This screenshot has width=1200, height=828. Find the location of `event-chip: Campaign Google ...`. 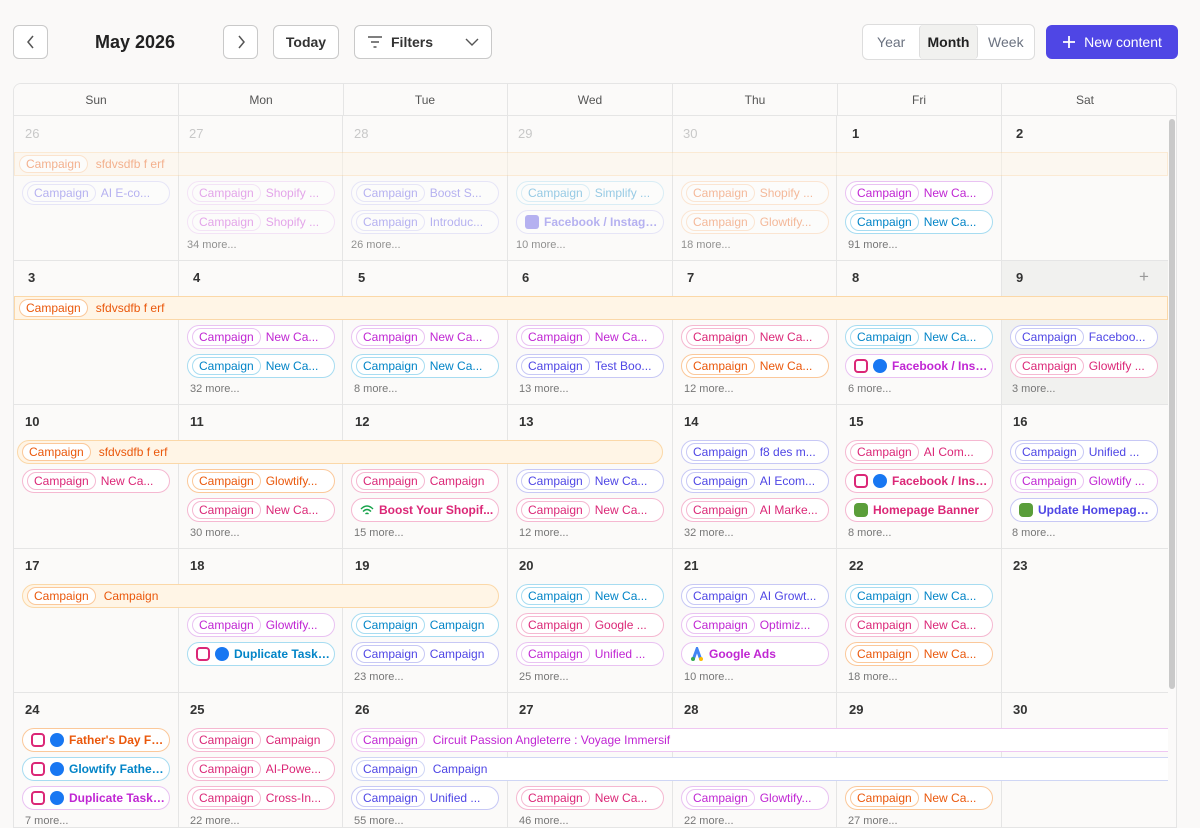

event-chip: Campaign Google ... is located at coordinates (590, 625).